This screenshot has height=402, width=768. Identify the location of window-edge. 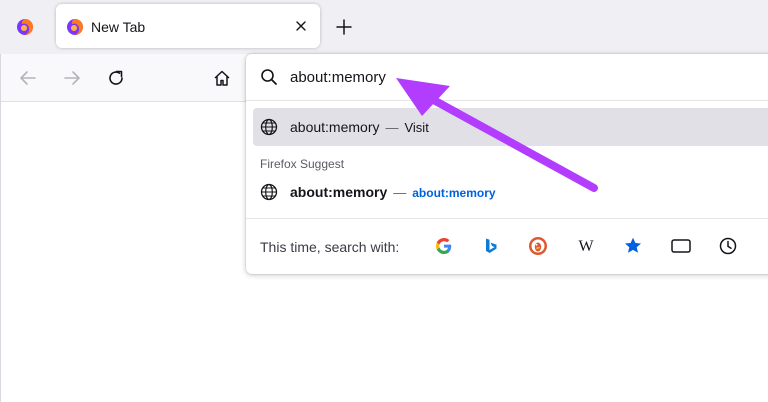
(0, 228).